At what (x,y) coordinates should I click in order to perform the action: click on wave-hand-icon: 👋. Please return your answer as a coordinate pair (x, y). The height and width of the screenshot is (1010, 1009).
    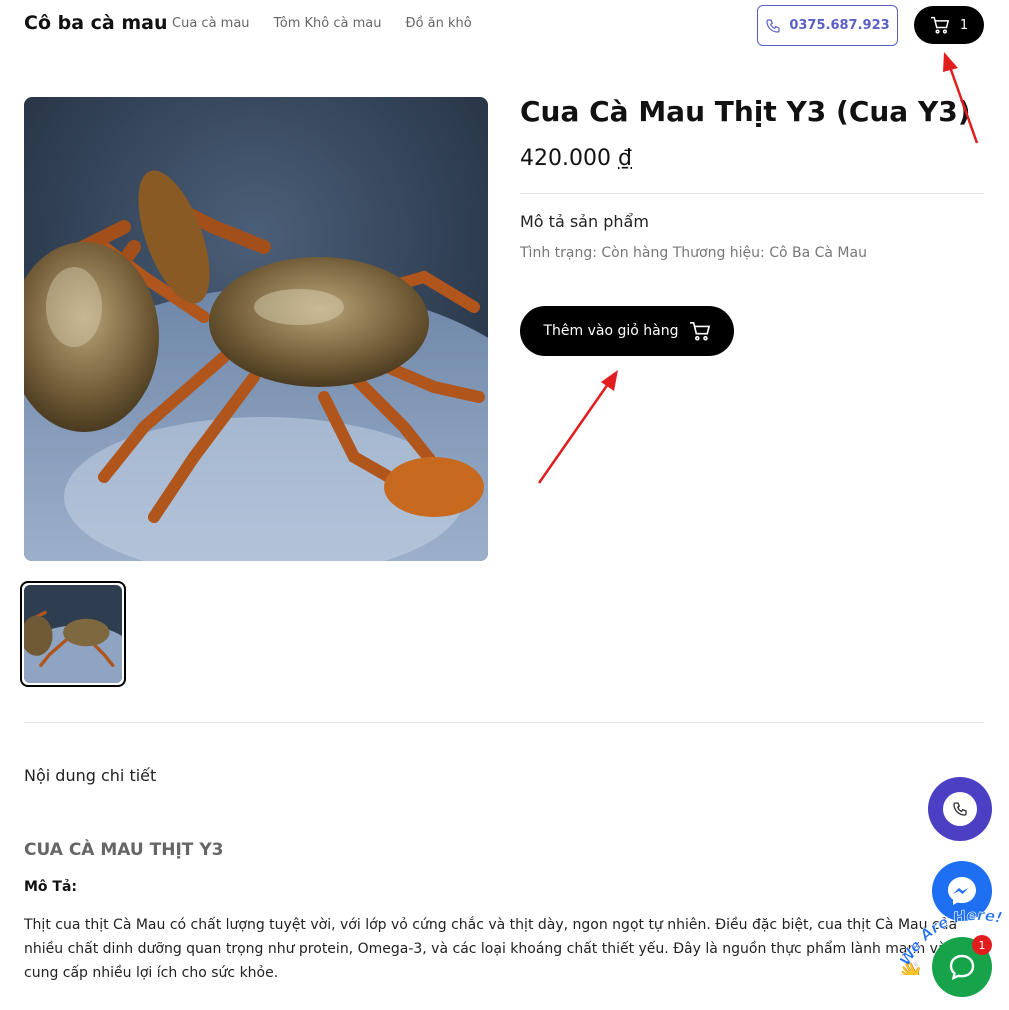
    Looking at the image, I should click on (911, 967).